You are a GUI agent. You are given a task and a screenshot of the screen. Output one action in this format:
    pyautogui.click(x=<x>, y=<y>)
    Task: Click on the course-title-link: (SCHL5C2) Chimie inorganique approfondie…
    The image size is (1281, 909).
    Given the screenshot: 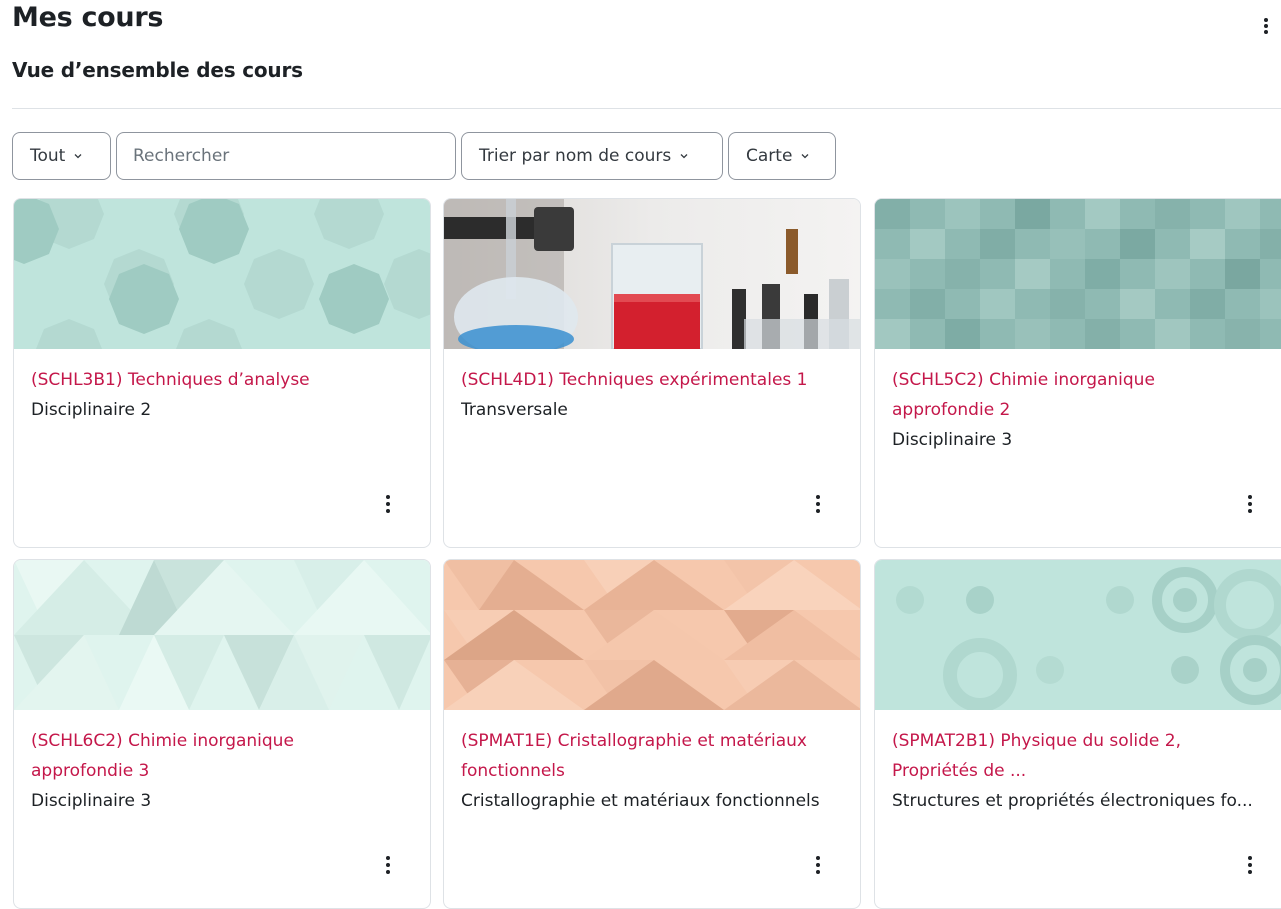 What is the action you would take?
    pyautogui.click(x=1042, y=395)
    